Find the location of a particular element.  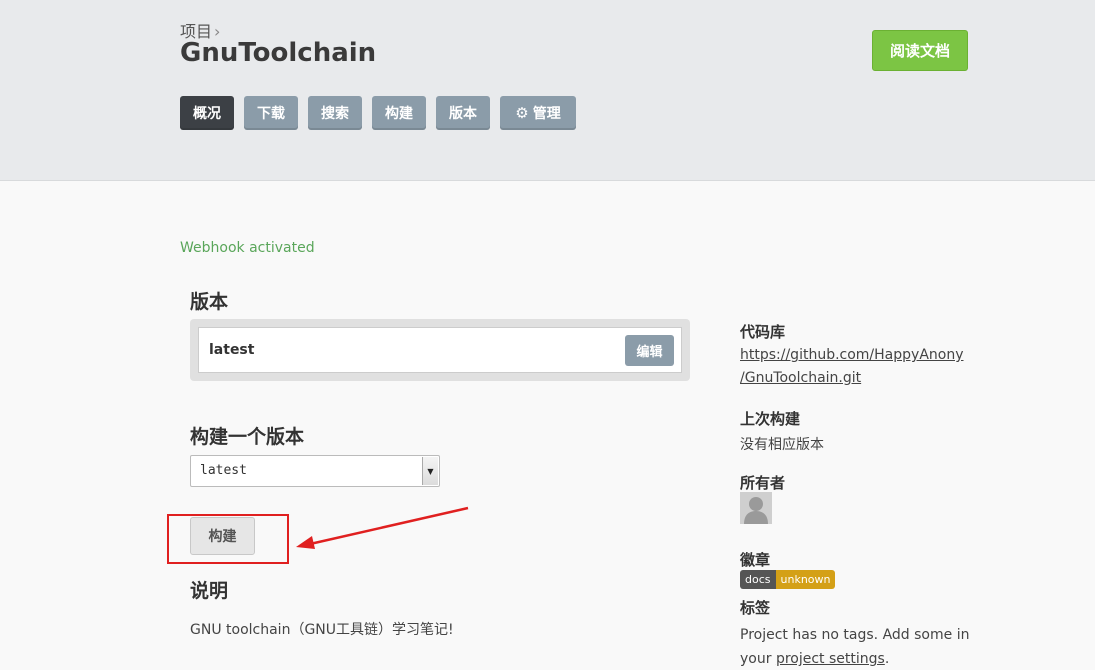

docs-status-badge: docs unknown is located at coordinates (788, 579).